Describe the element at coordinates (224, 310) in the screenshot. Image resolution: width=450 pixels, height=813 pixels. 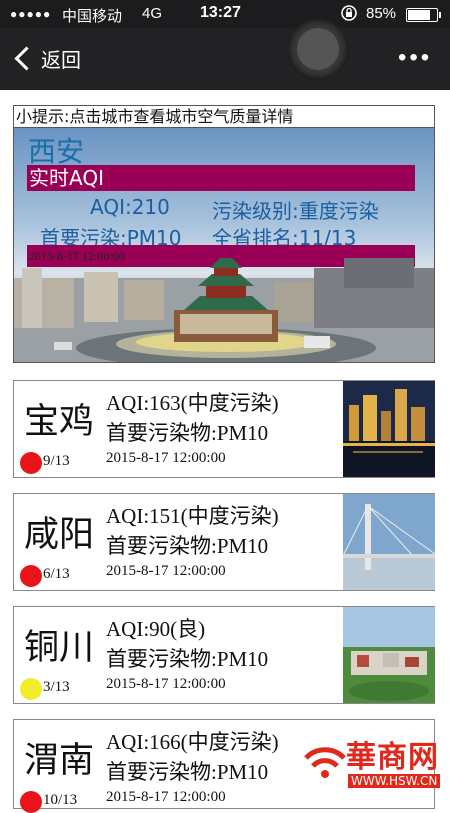
I see `bell-tower-photo` at that location.